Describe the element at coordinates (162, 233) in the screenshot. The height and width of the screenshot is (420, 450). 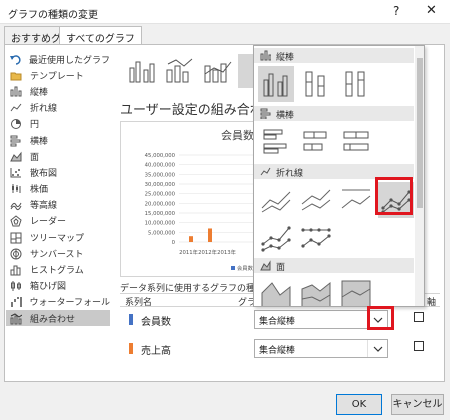
I see `y-tick-label: 5,000,000` at that location.